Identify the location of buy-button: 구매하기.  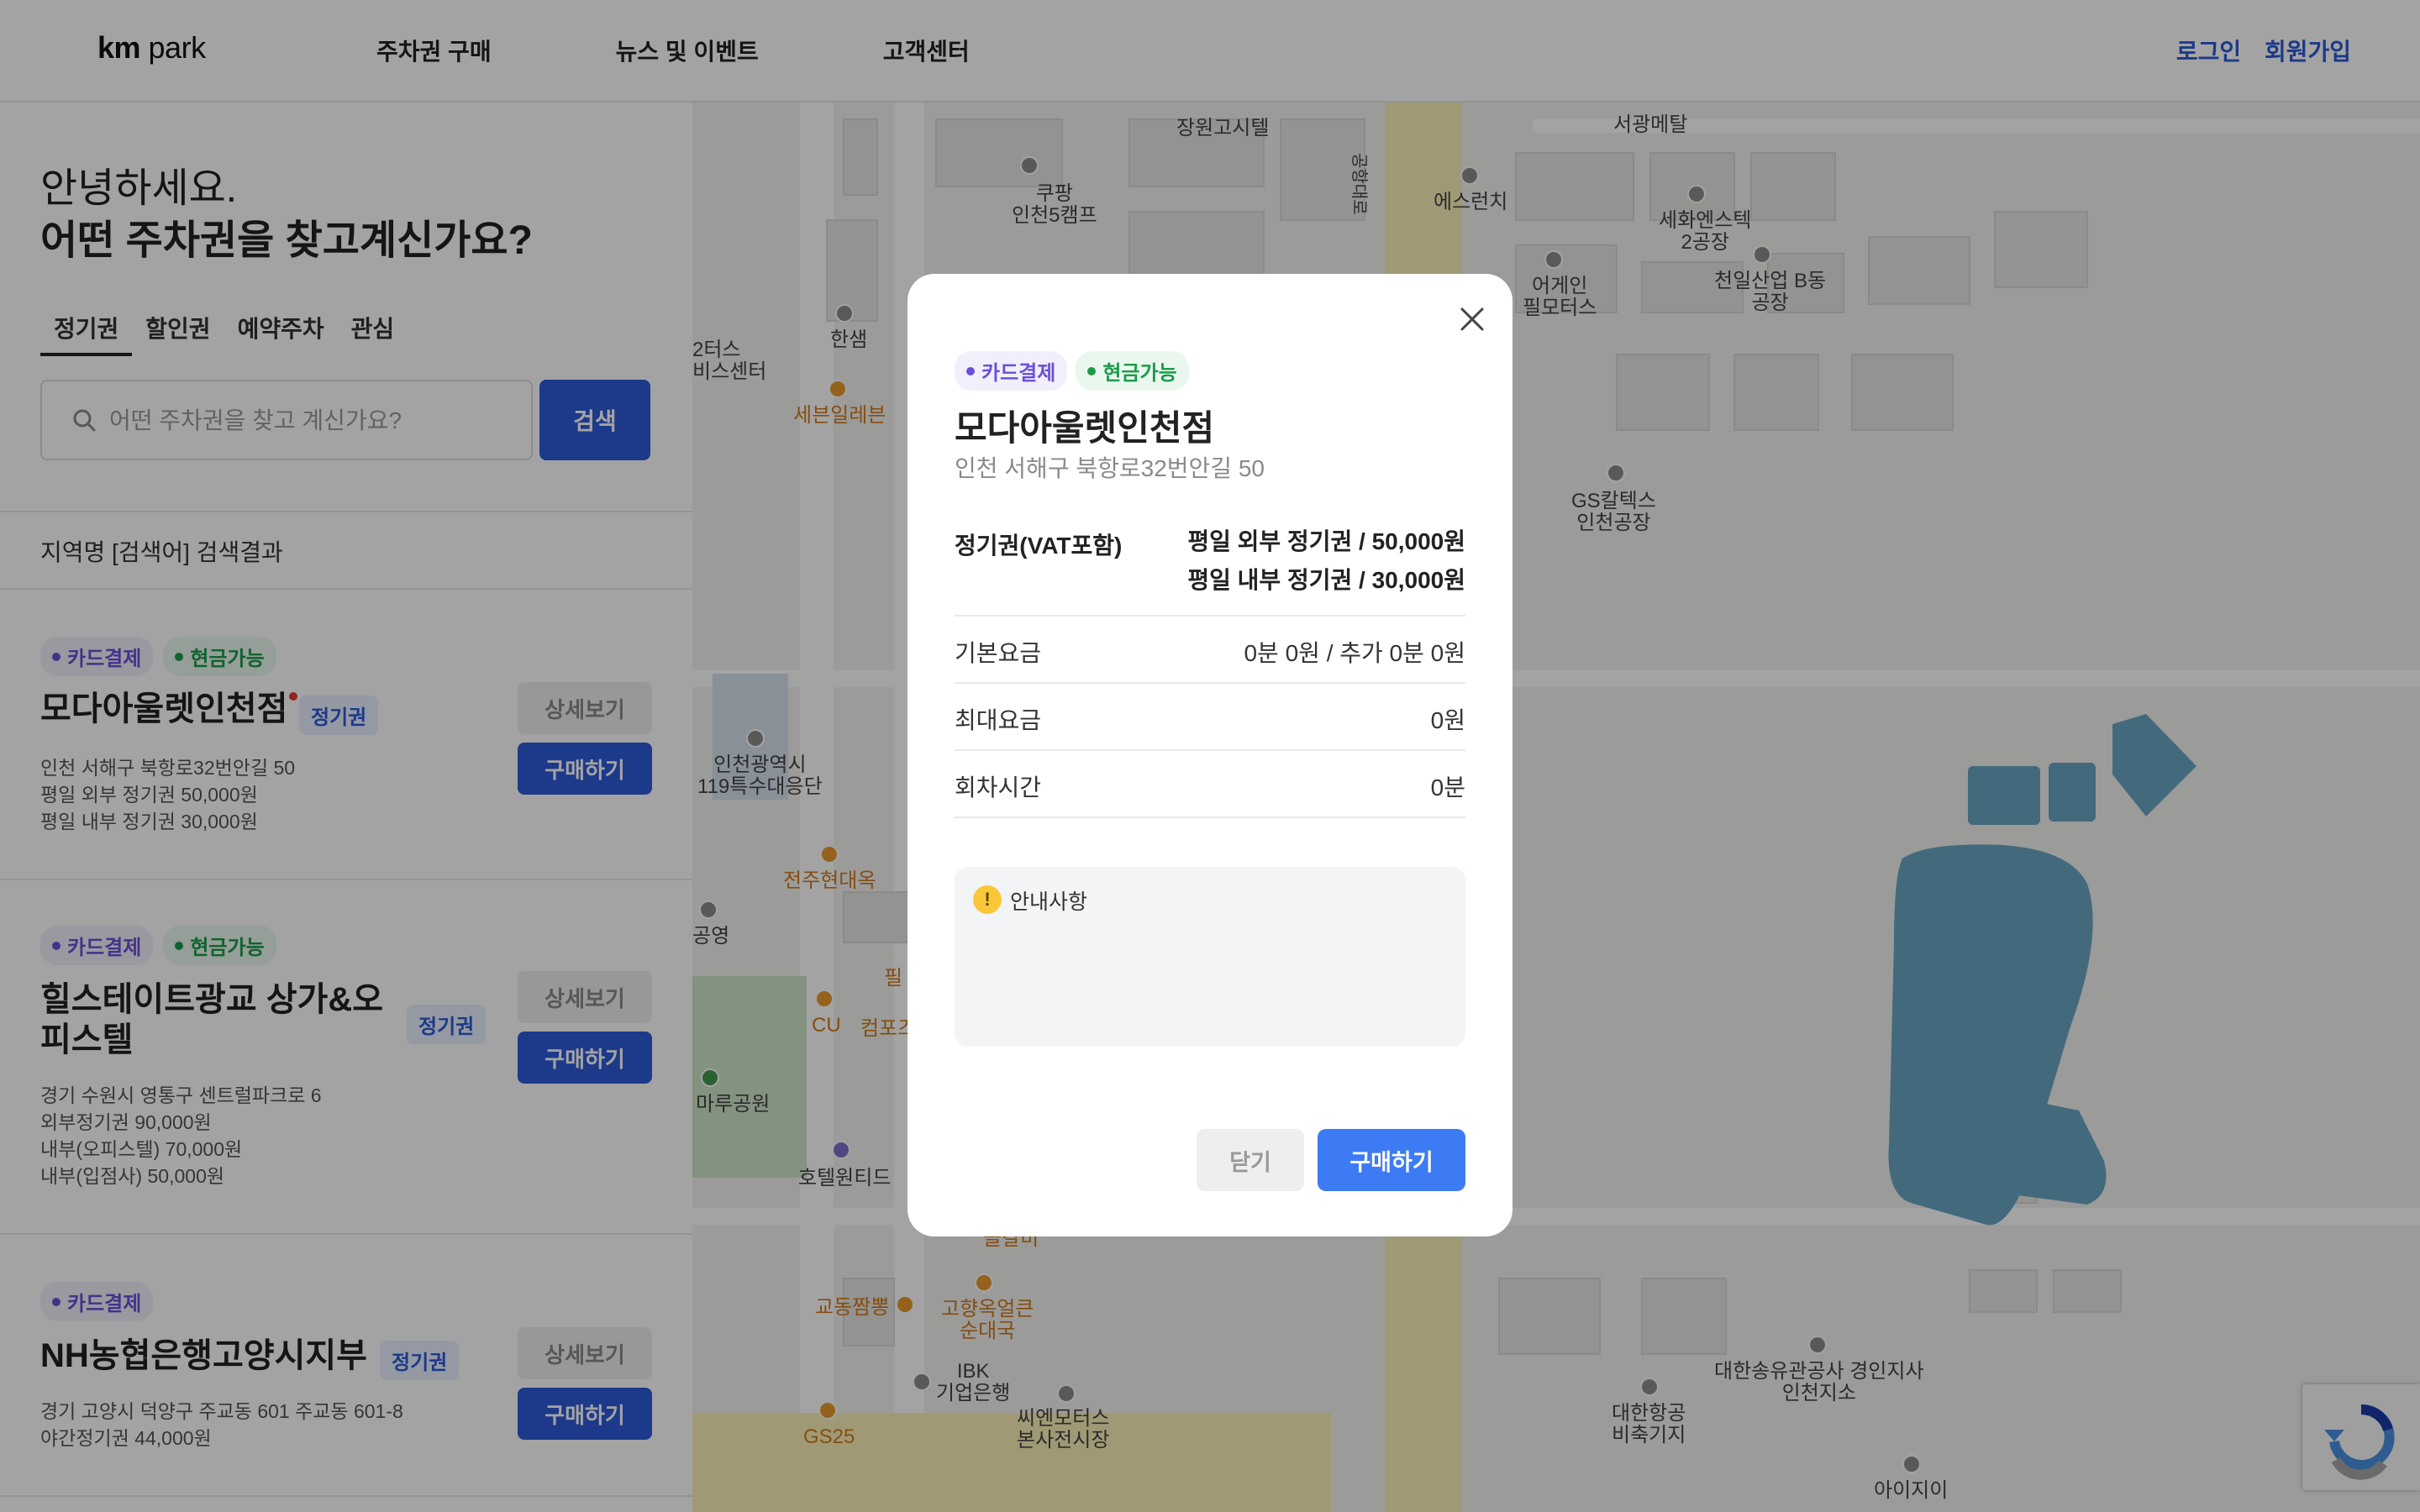
(1391, 1160).